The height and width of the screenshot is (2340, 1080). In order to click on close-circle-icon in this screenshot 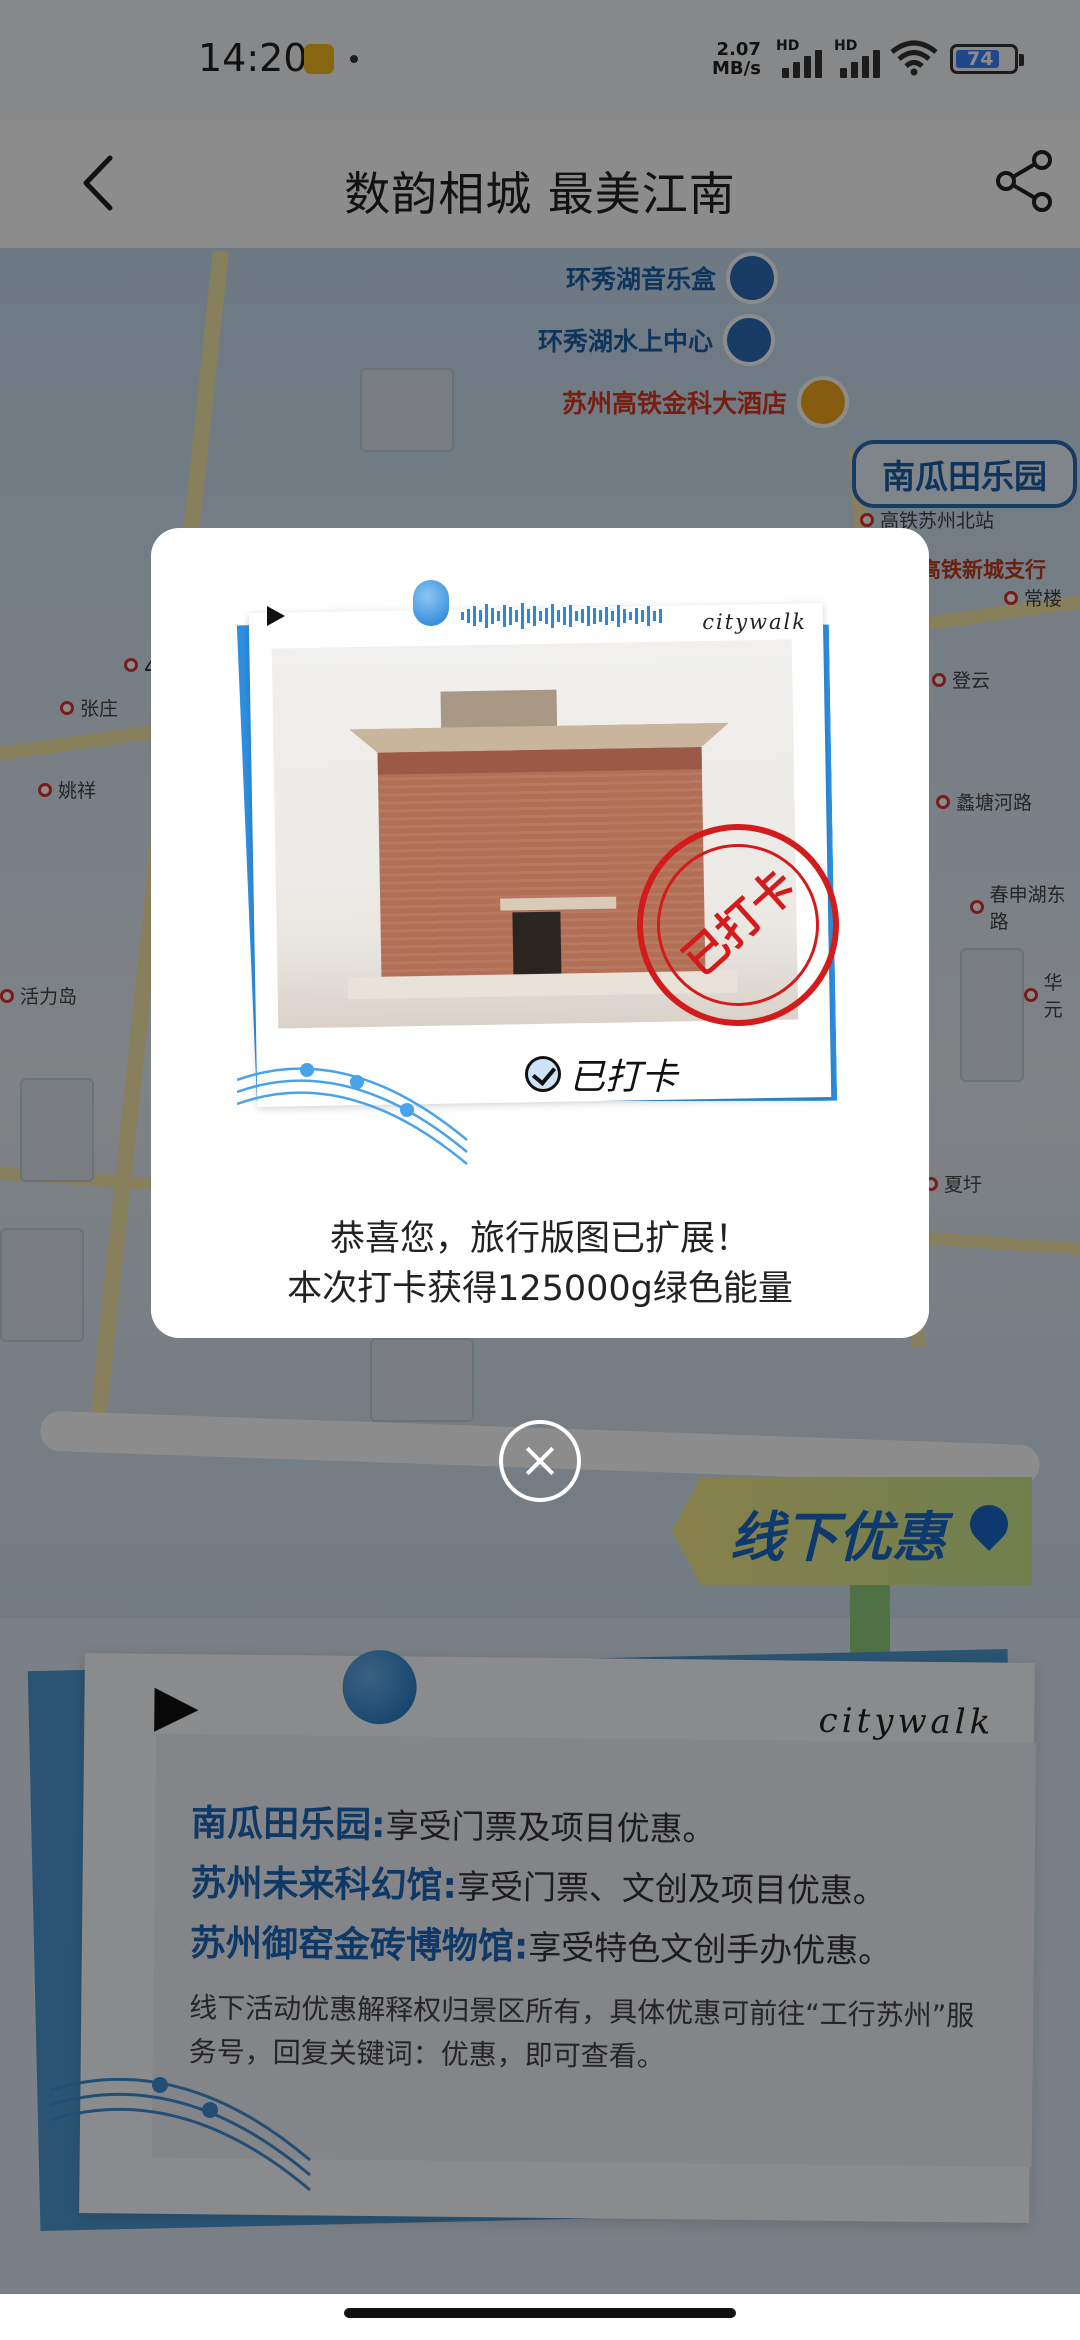, I will do `click(540, 1461)`.